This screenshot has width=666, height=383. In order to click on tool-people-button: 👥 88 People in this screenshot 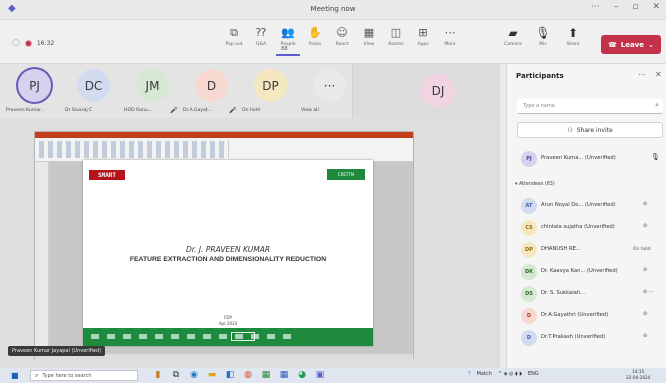, I will do `click(288, 41)`.